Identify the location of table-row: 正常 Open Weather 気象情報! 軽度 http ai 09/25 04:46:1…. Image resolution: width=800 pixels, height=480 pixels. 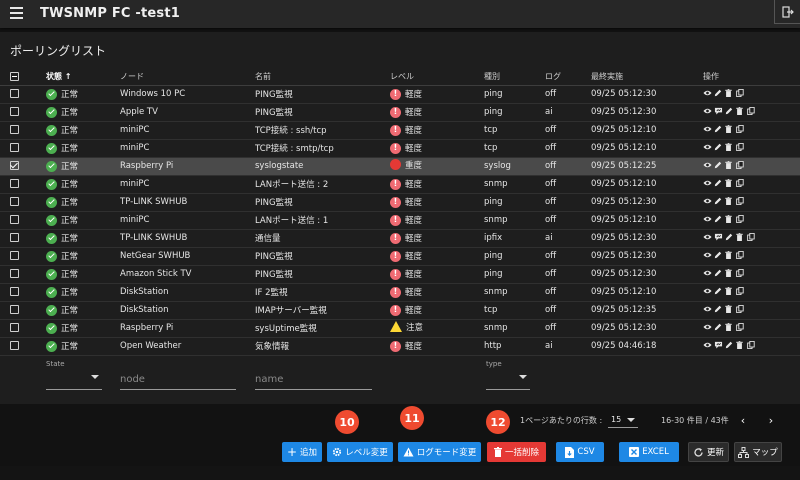
(400, 346).